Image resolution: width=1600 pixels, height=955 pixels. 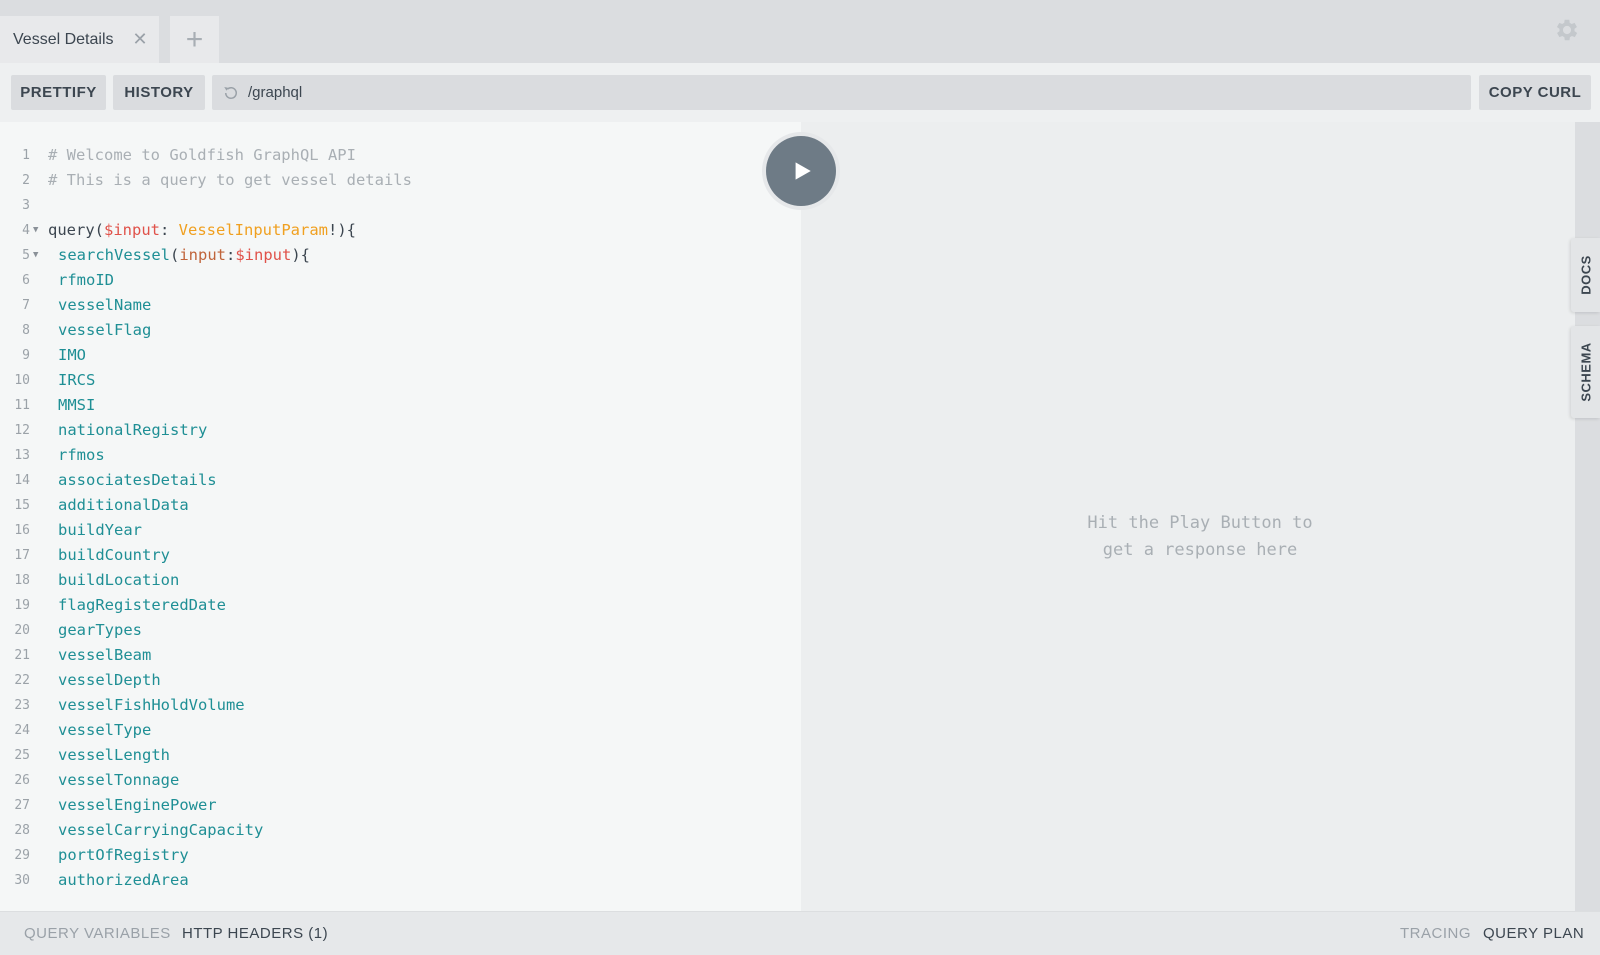 I want to click on http-headers-tab: HTTP HEADERS (1), so click(x=255, y=933).